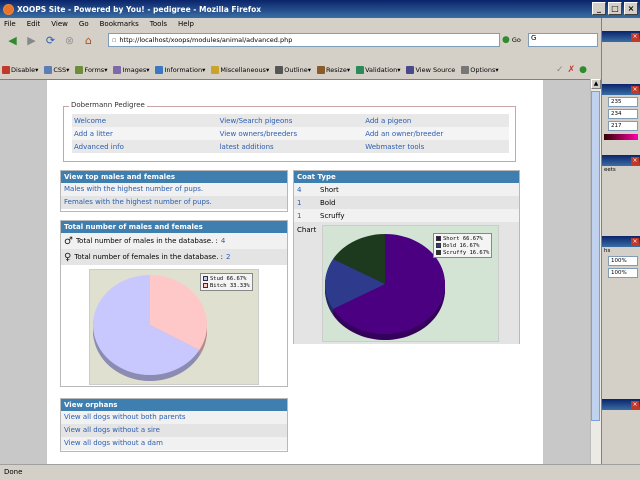 This screenshot has height=480, width=640. I want to click on firefox-icon, so click(8, 9).